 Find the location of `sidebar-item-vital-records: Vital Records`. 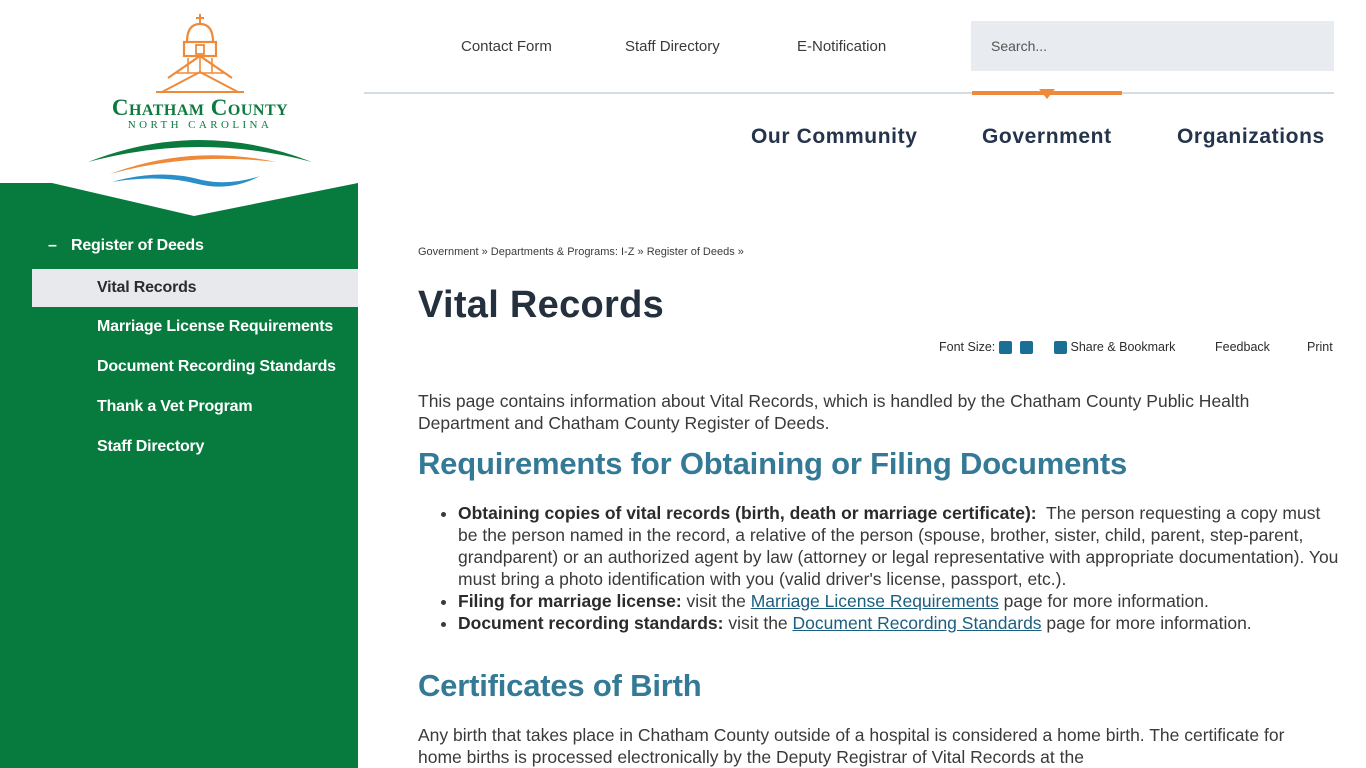

sidebar-item-vital-records: Vital Records is located at coordinates (195, 288).